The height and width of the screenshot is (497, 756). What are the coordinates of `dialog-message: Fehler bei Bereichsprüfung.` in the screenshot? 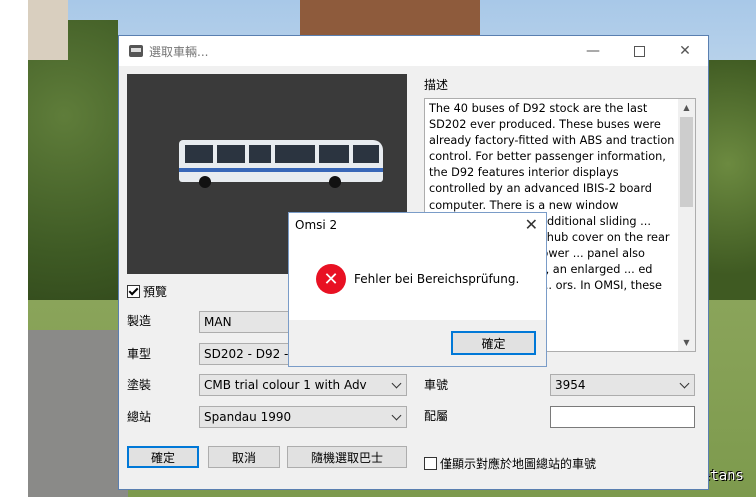 It's located at (437, 279).